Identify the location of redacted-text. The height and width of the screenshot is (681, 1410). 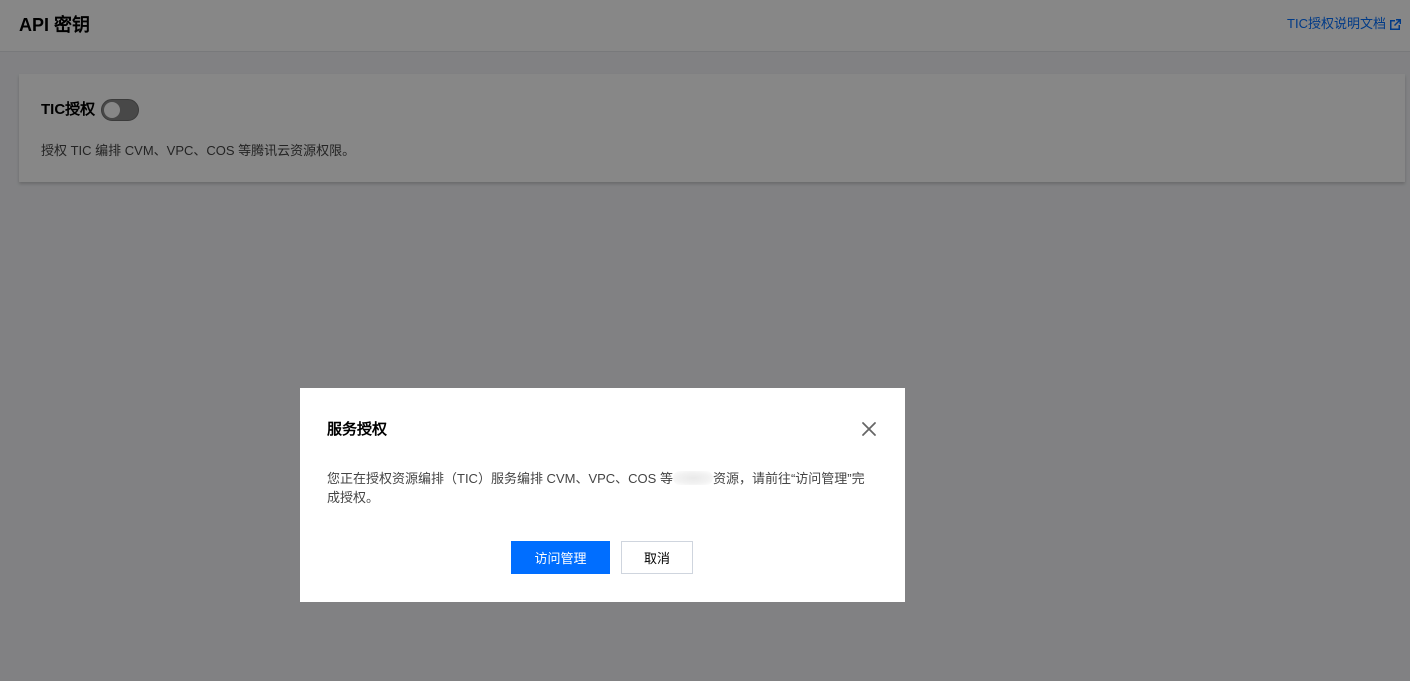
(692, 478).